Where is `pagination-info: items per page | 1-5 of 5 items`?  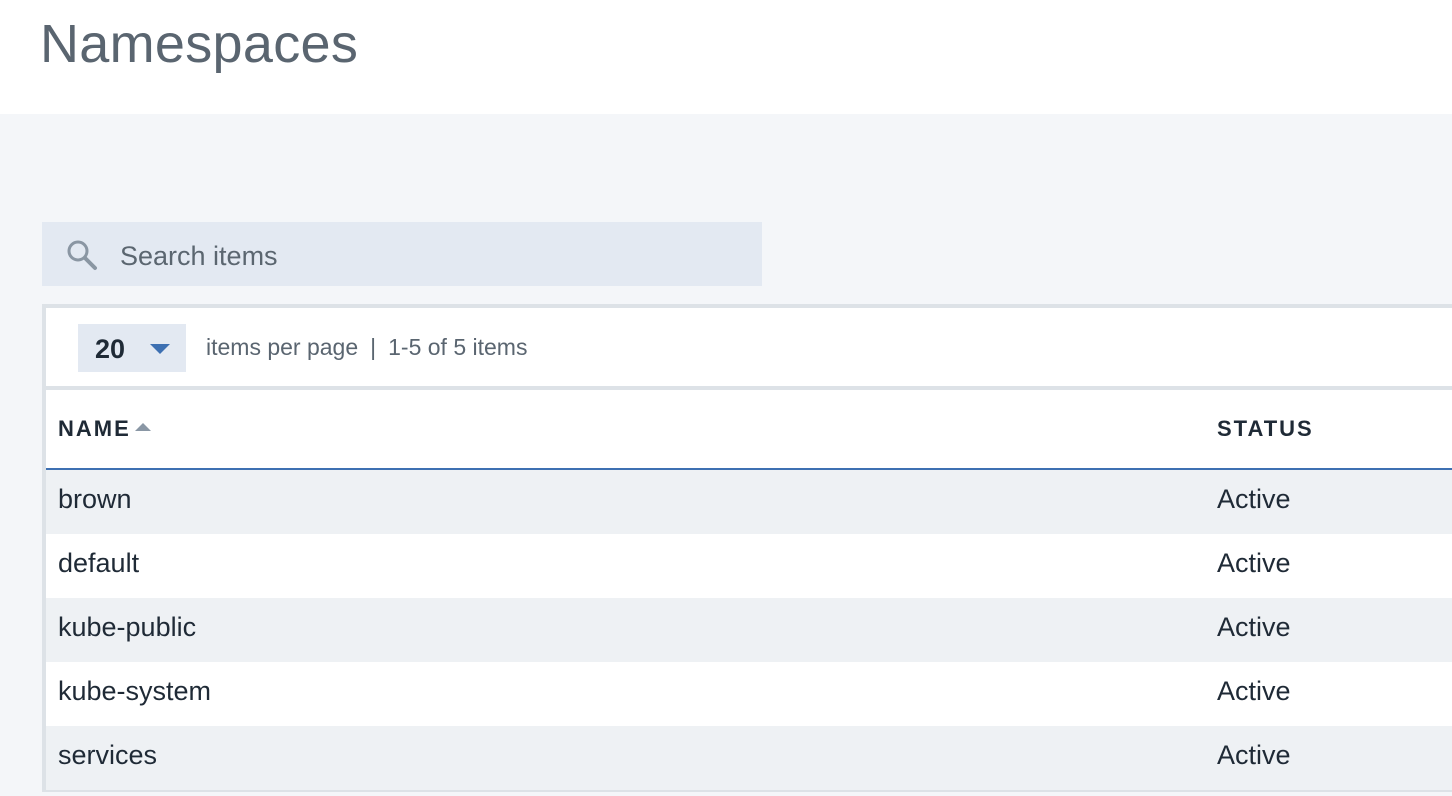 pagination-info: items per page | 1-5 of 5 items is located at coordinates (366, 347).